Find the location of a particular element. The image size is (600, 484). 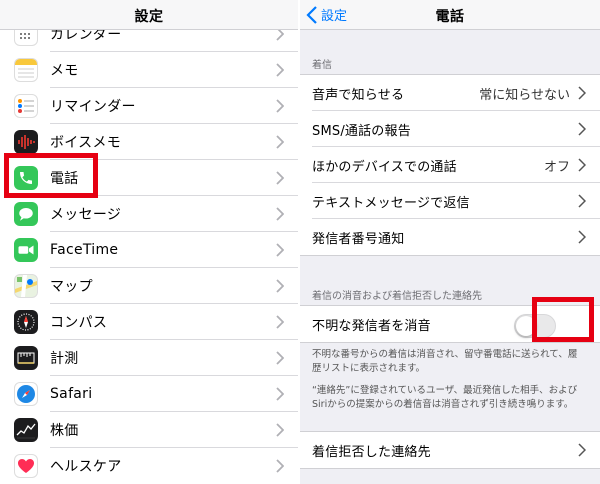

toggle-highlight-box is located at coordinates (563, 319).